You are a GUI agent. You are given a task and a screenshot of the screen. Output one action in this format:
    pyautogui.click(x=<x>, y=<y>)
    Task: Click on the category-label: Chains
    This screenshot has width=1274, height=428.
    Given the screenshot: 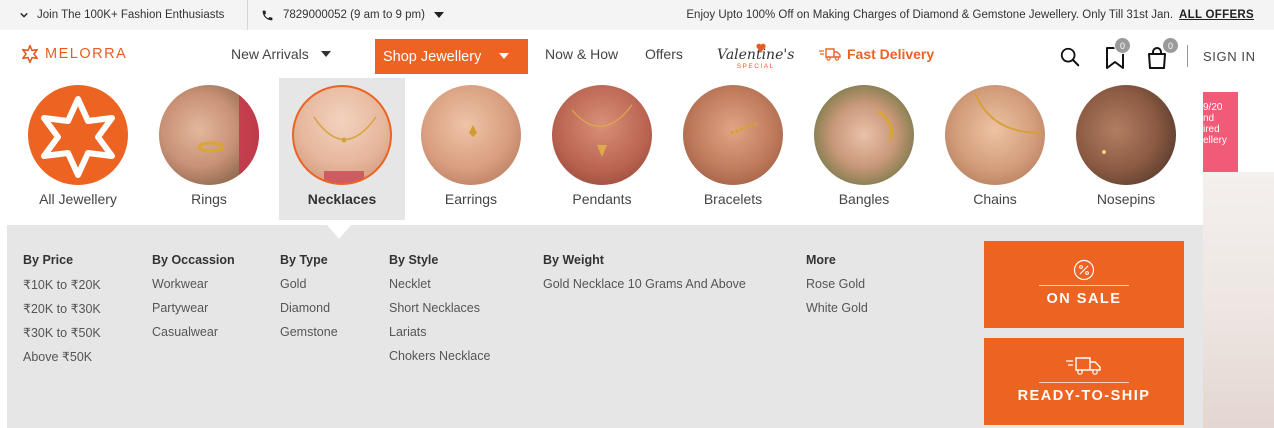 What is the action you would take?
    pyautogui.click(x=995, y=199)
    